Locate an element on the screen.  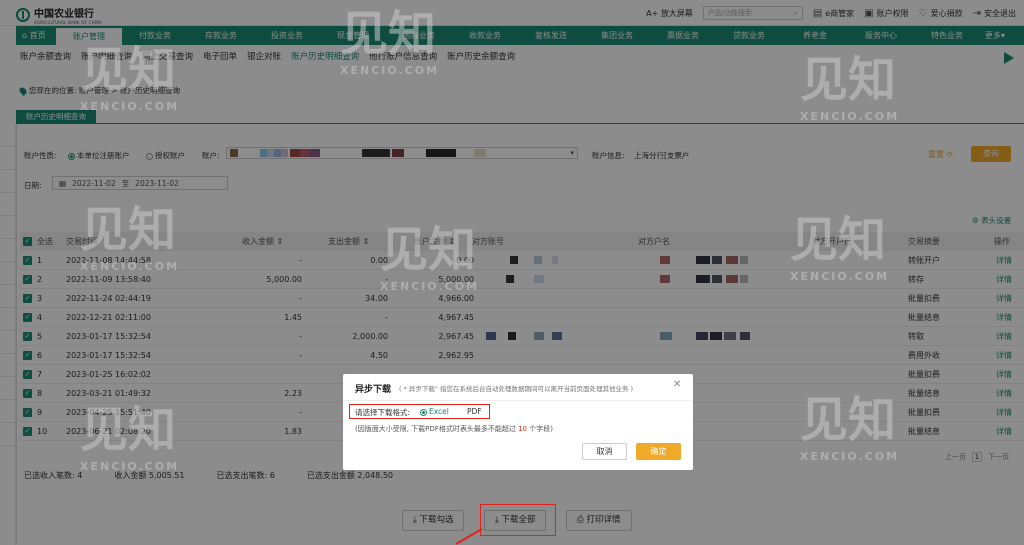
format-pdf-label: PDF is located at coordinates (474, 411).